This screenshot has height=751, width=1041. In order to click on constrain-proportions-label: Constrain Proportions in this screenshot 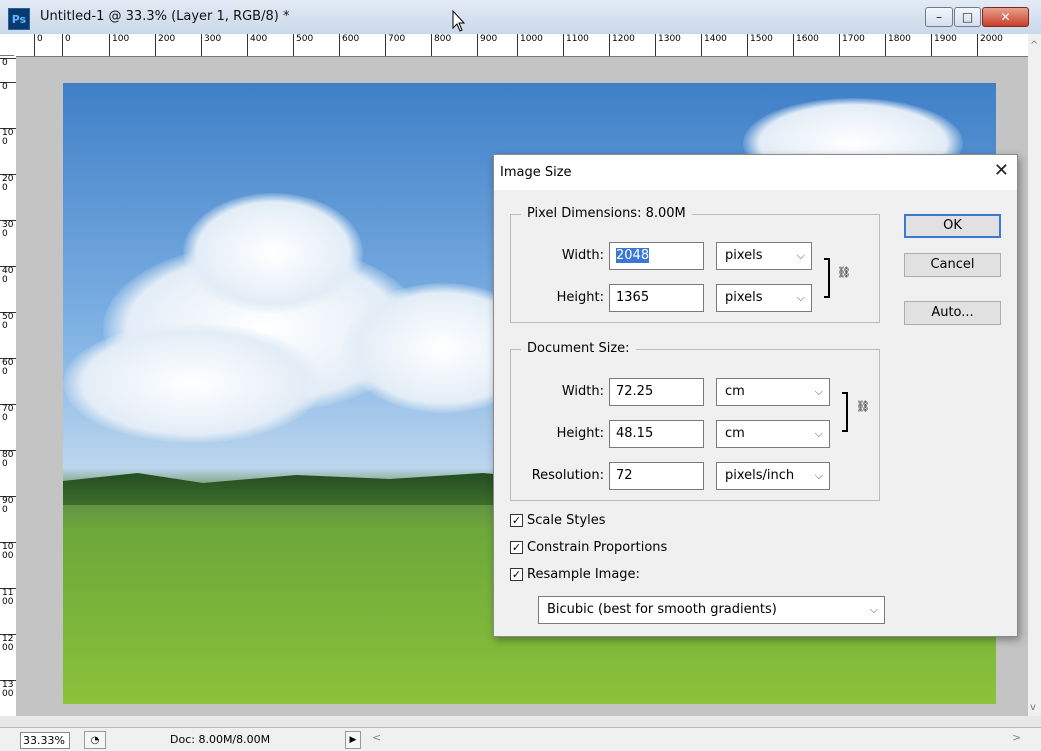, I will do `click(597, 547)`.